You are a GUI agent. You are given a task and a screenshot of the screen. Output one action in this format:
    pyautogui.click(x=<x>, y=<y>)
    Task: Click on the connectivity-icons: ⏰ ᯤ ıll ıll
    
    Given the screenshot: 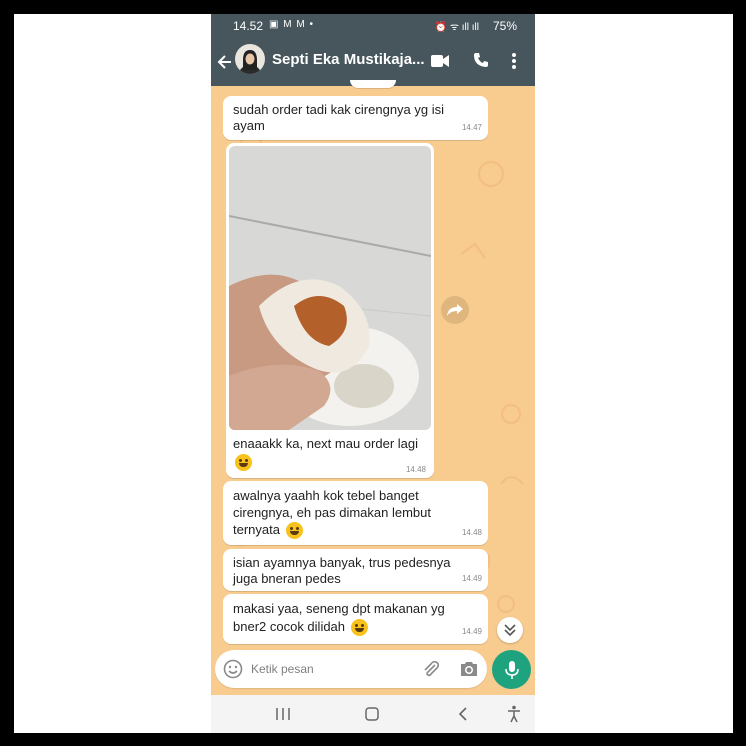 What is the action you would take?
    pyautogui.click(x=456, y=27)
    